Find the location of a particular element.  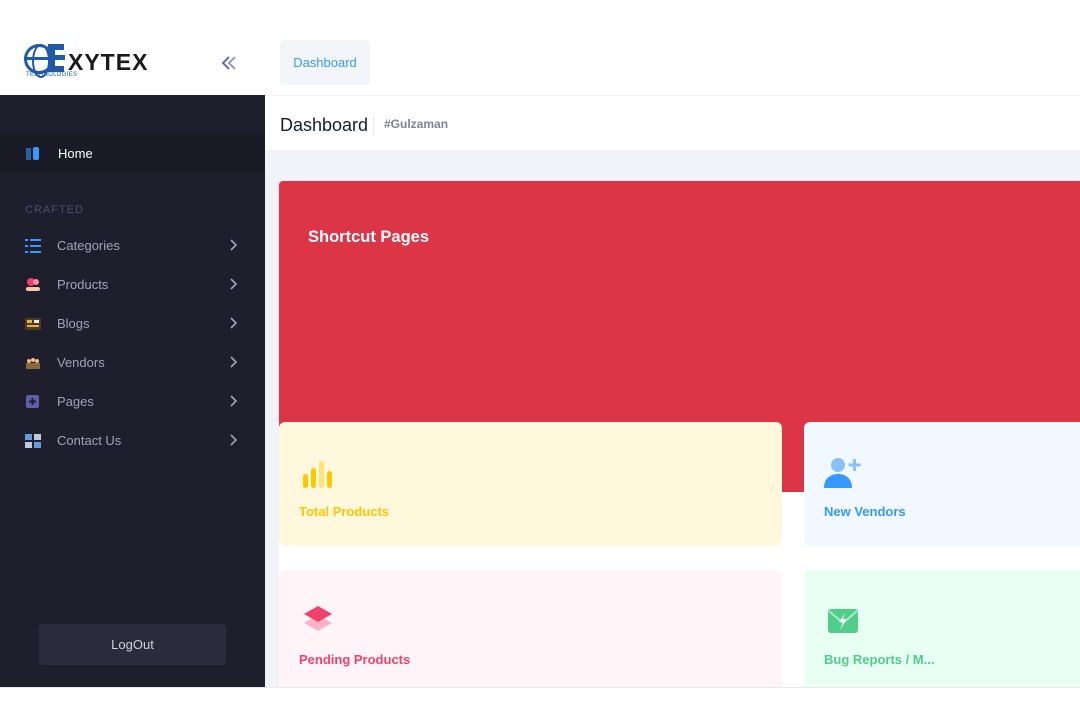

sidebar-item-label: Contact Us is located at coordinates (89, 440).